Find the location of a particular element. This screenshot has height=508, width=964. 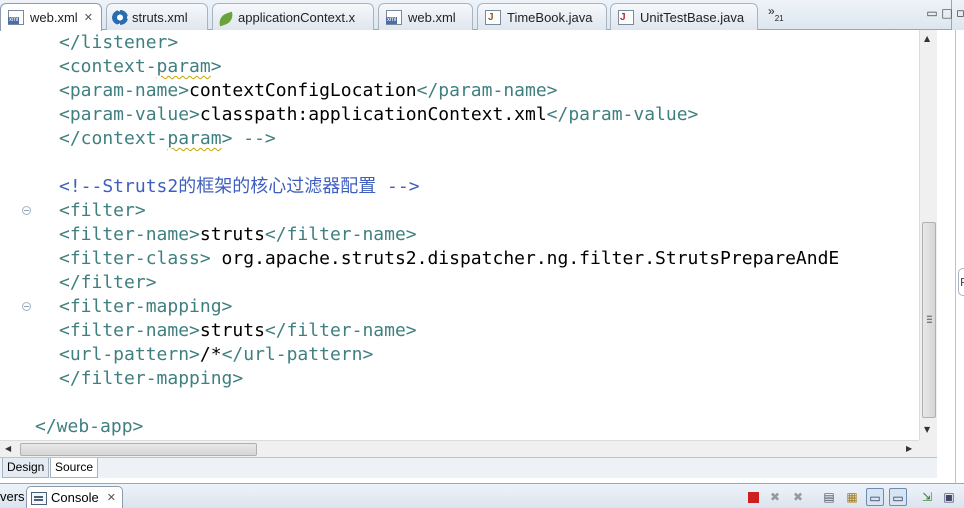

tab-source: Source is located at coordinates (74, 468).